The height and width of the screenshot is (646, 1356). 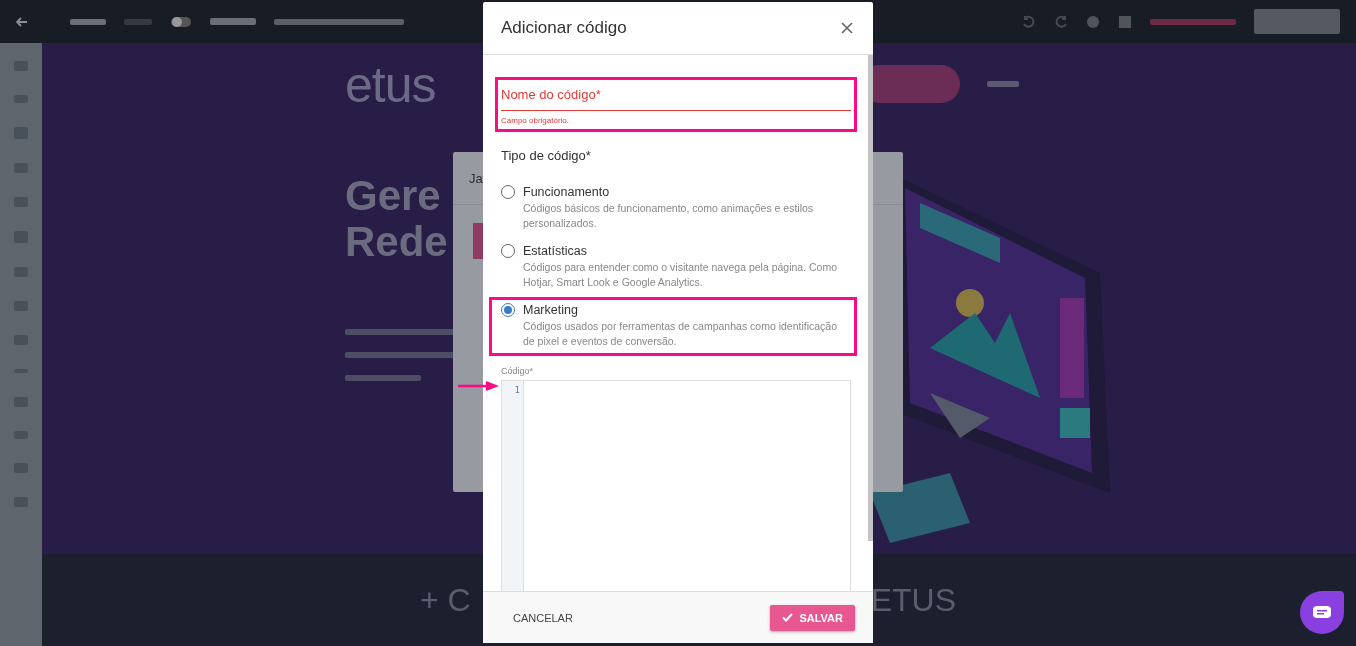 What do you see at coordinates (669, 216) in the screenshot?
I see `option-description: Códigos básicos de funcionamento, como animações e estilos personalizados.` at bounding box center [669, 216].